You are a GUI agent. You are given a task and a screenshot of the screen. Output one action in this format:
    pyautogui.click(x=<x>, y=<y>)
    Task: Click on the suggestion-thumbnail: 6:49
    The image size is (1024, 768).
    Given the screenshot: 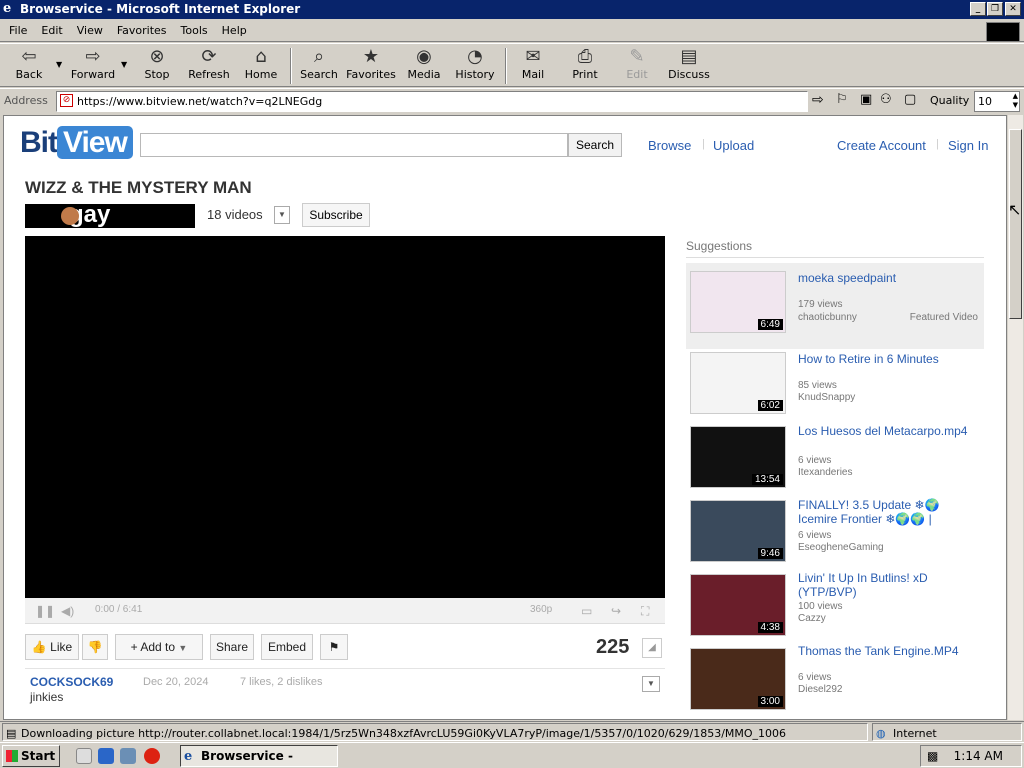 What is the action you would take?
    pyautogui.click(x=738, y=302)
    